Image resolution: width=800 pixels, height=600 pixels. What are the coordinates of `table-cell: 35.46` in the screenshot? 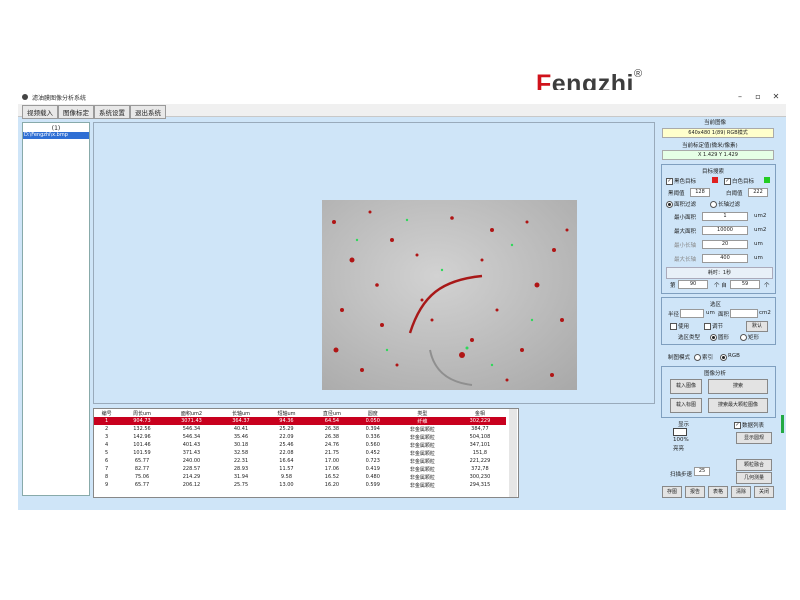 It's located at (241, 437).